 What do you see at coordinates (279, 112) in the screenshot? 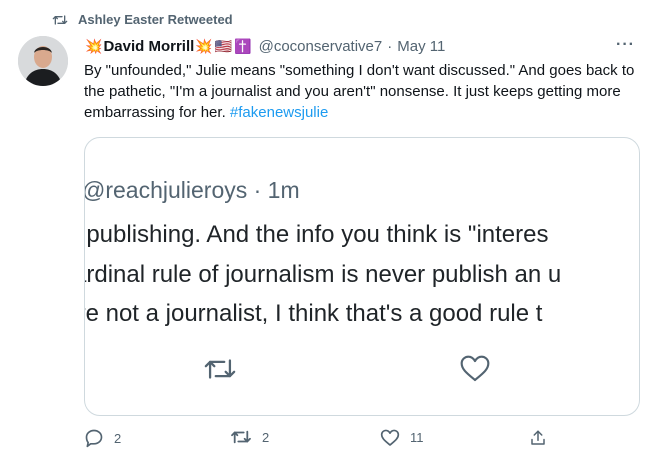
I see `hashtag-link: #fakenewsjulie` at bounding box center [279, 112].